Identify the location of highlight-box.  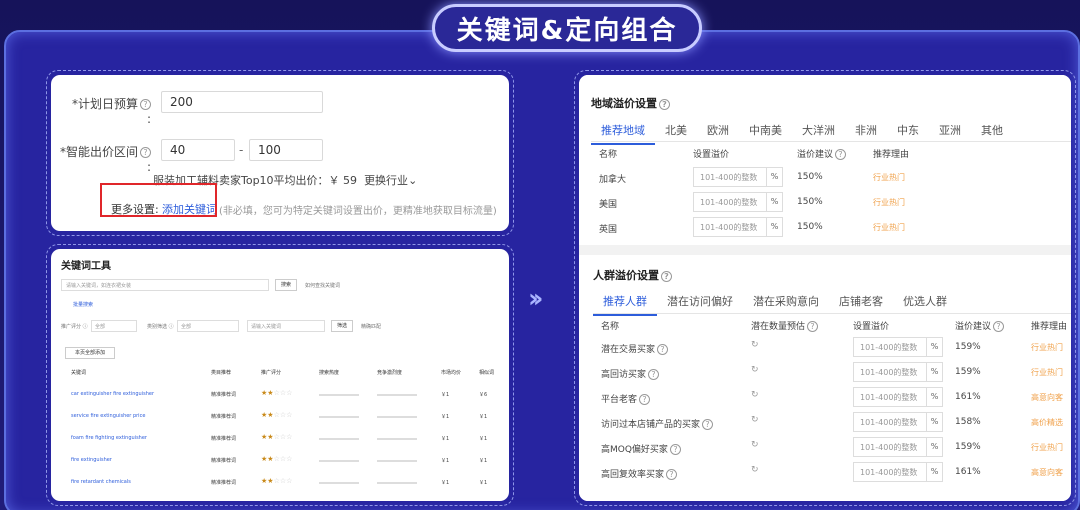
(158, 200).